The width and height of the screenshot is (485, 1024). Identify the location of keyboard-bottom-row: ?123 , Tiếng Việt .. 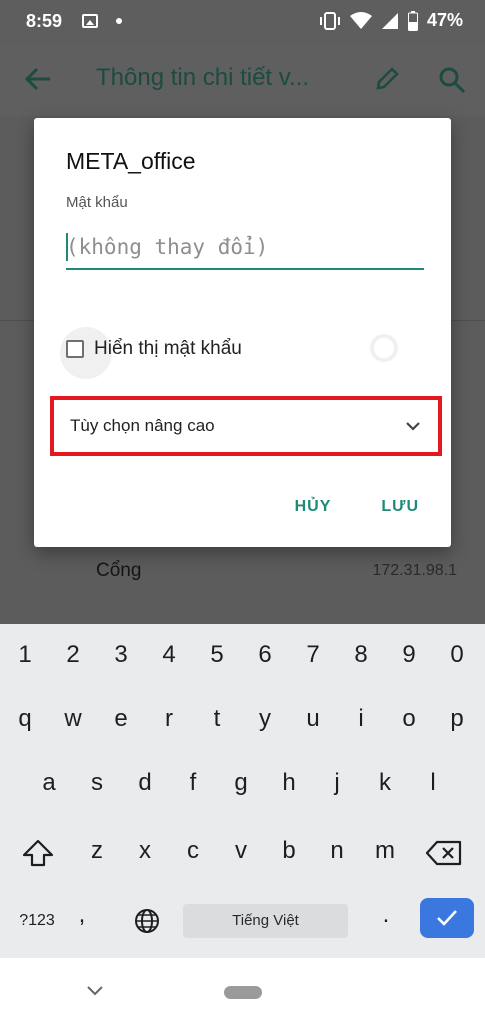
(242, 921).